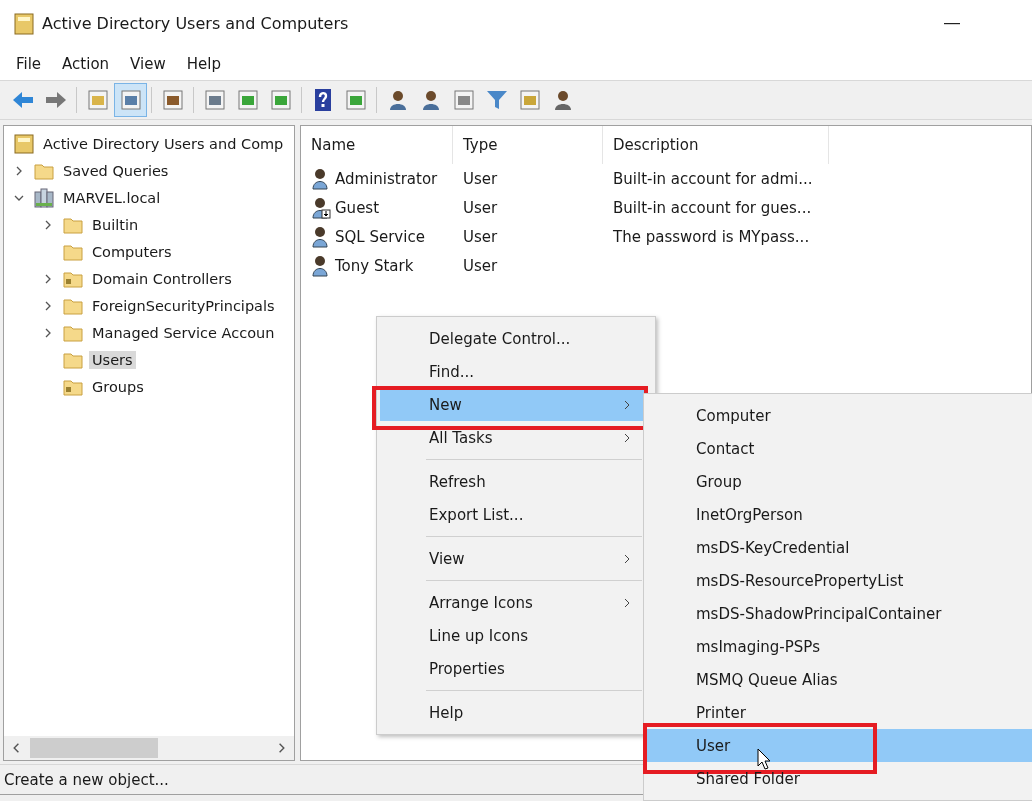 This screenshot has width=1032, height=801. Describe the element at coordinates (195, 23) in the screenshot. I see `window-title: Active Directory Users and Computers` at that location.